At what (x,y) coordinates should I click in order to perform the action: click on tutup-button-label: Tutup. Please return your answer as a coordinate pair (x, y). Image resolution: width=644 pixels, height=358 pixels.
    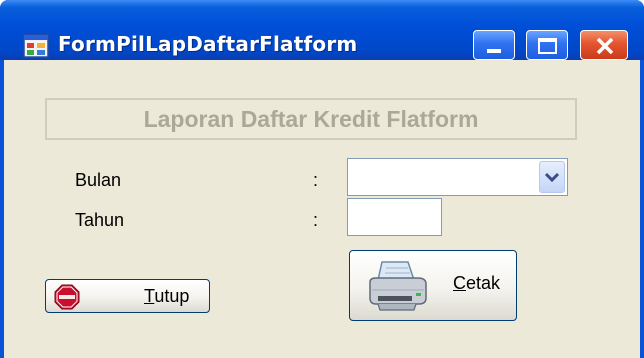
    Looking at the image, I should click on (166, 296).